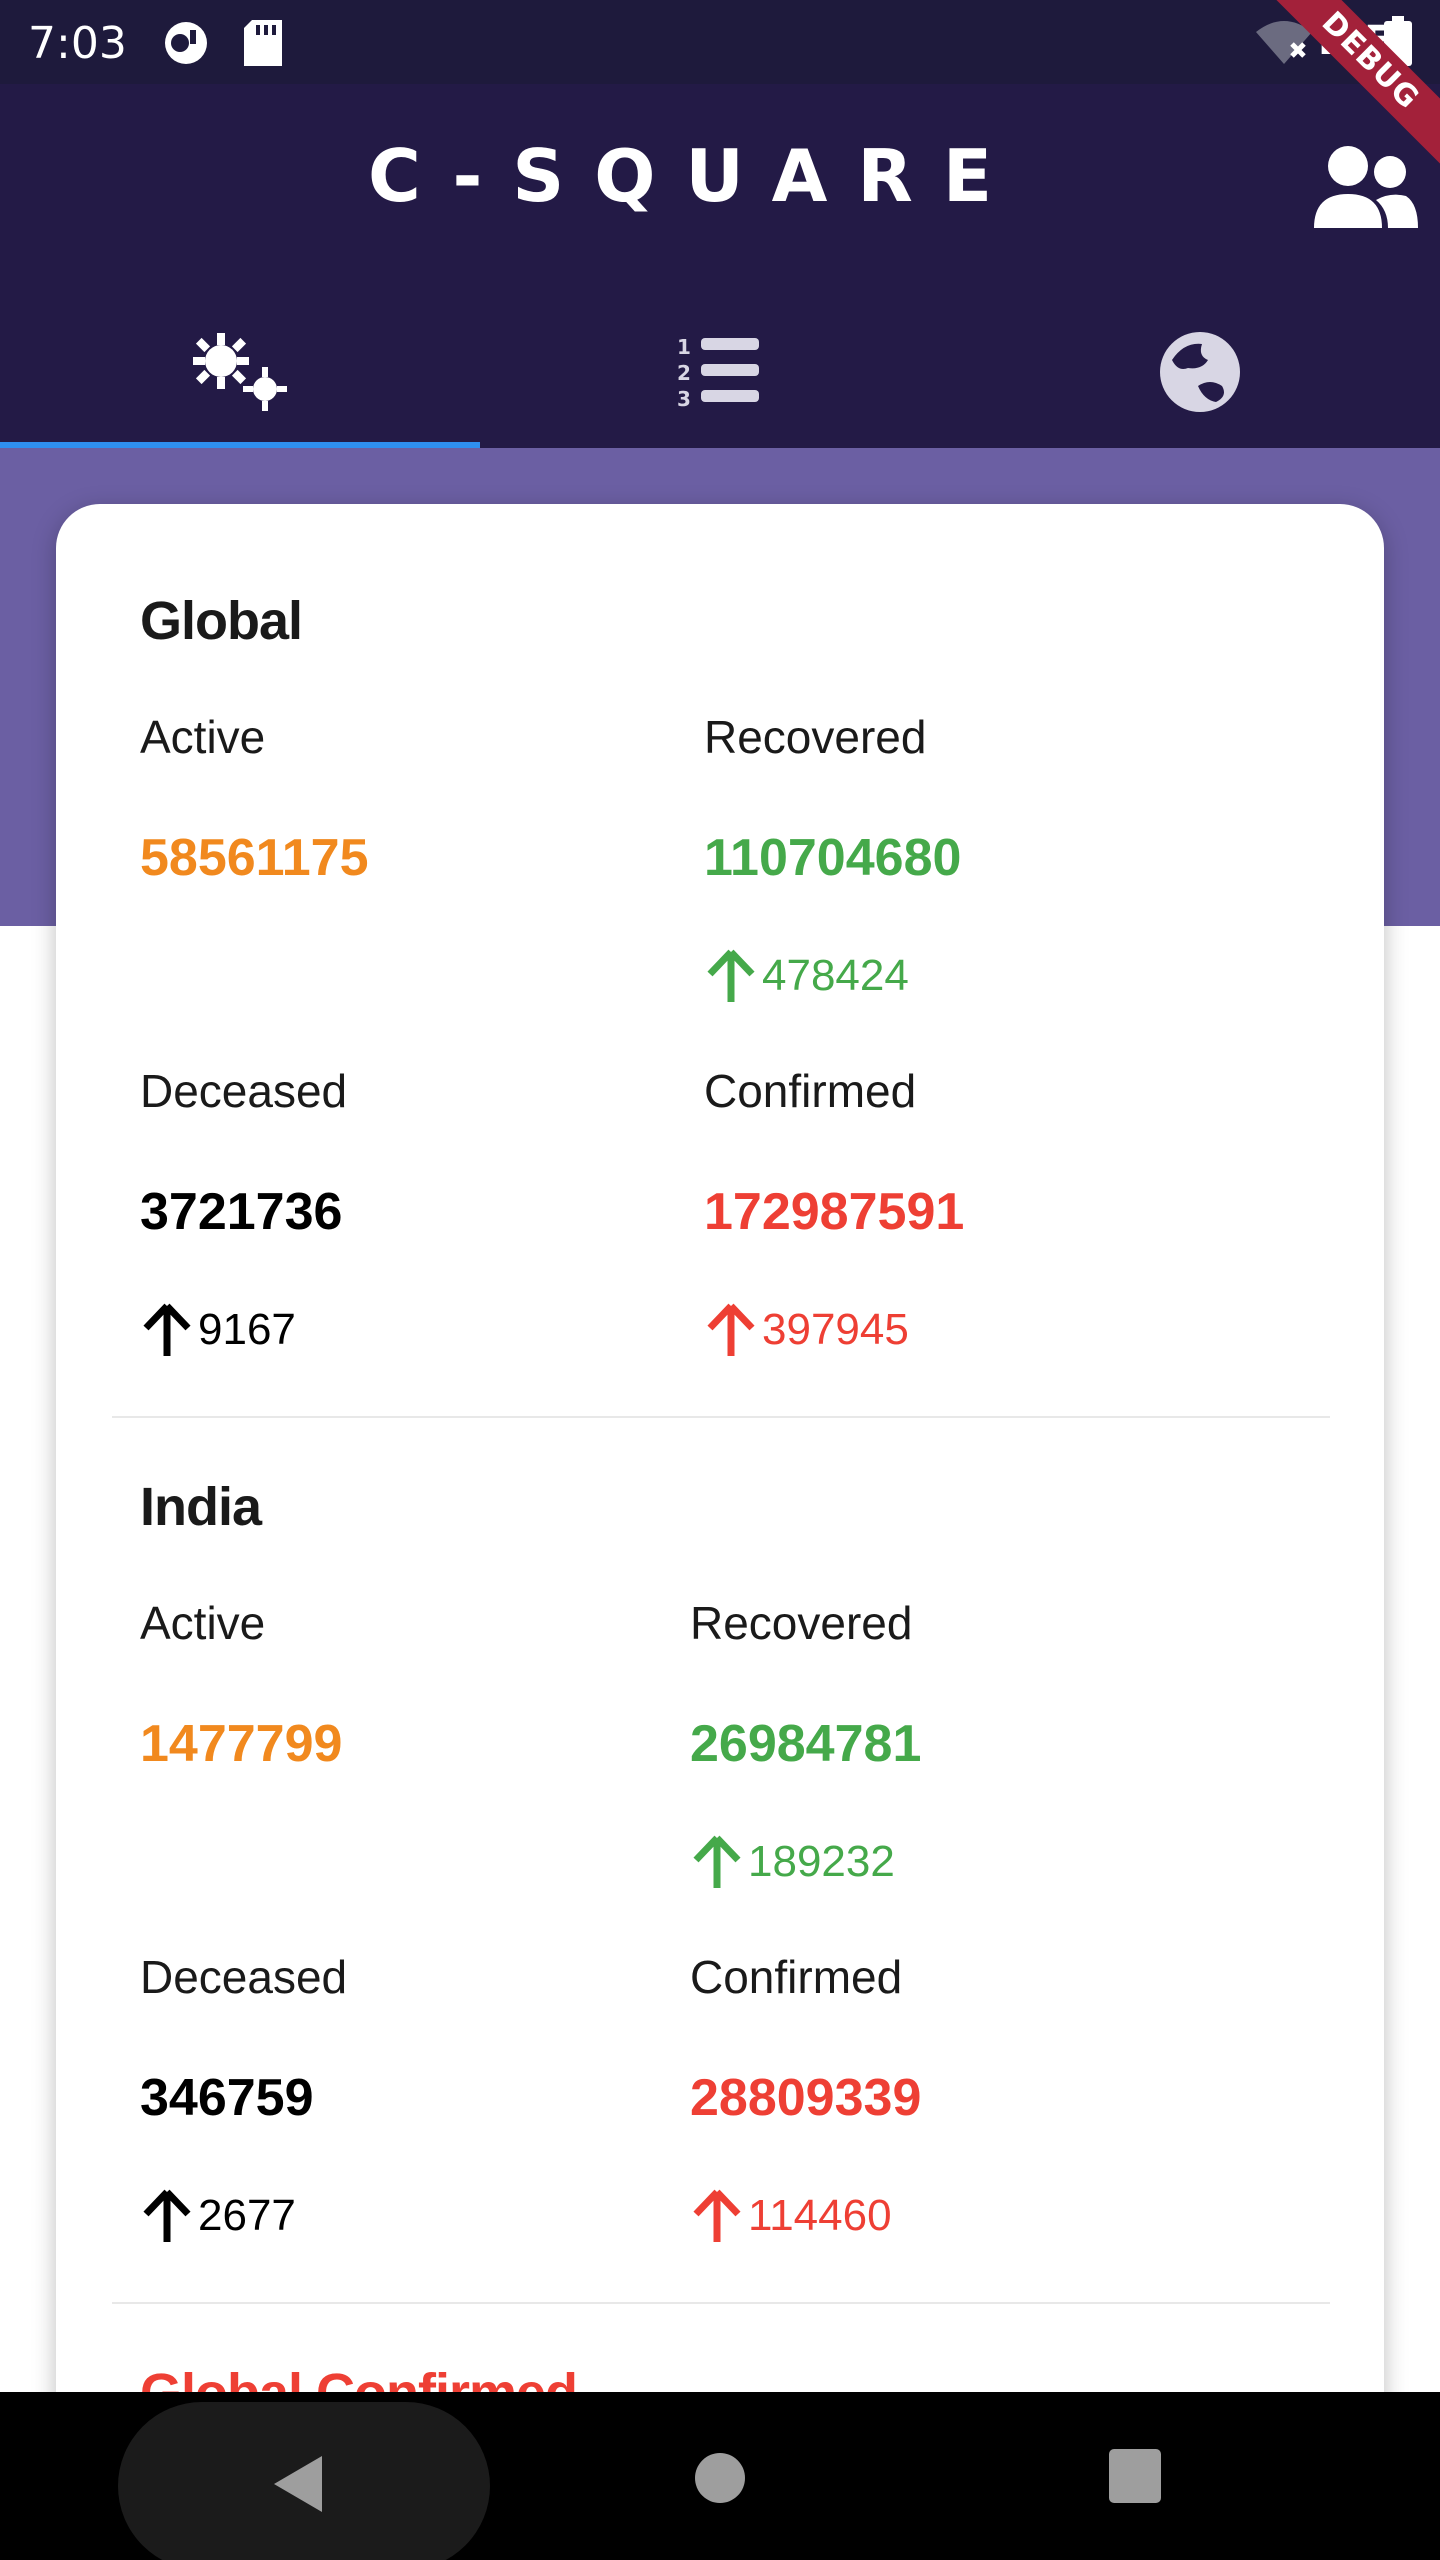  What do you see at coordinates (77, 43) in the screenshot?
I see `status-time: 7:03` at bounding box center [77, 43].